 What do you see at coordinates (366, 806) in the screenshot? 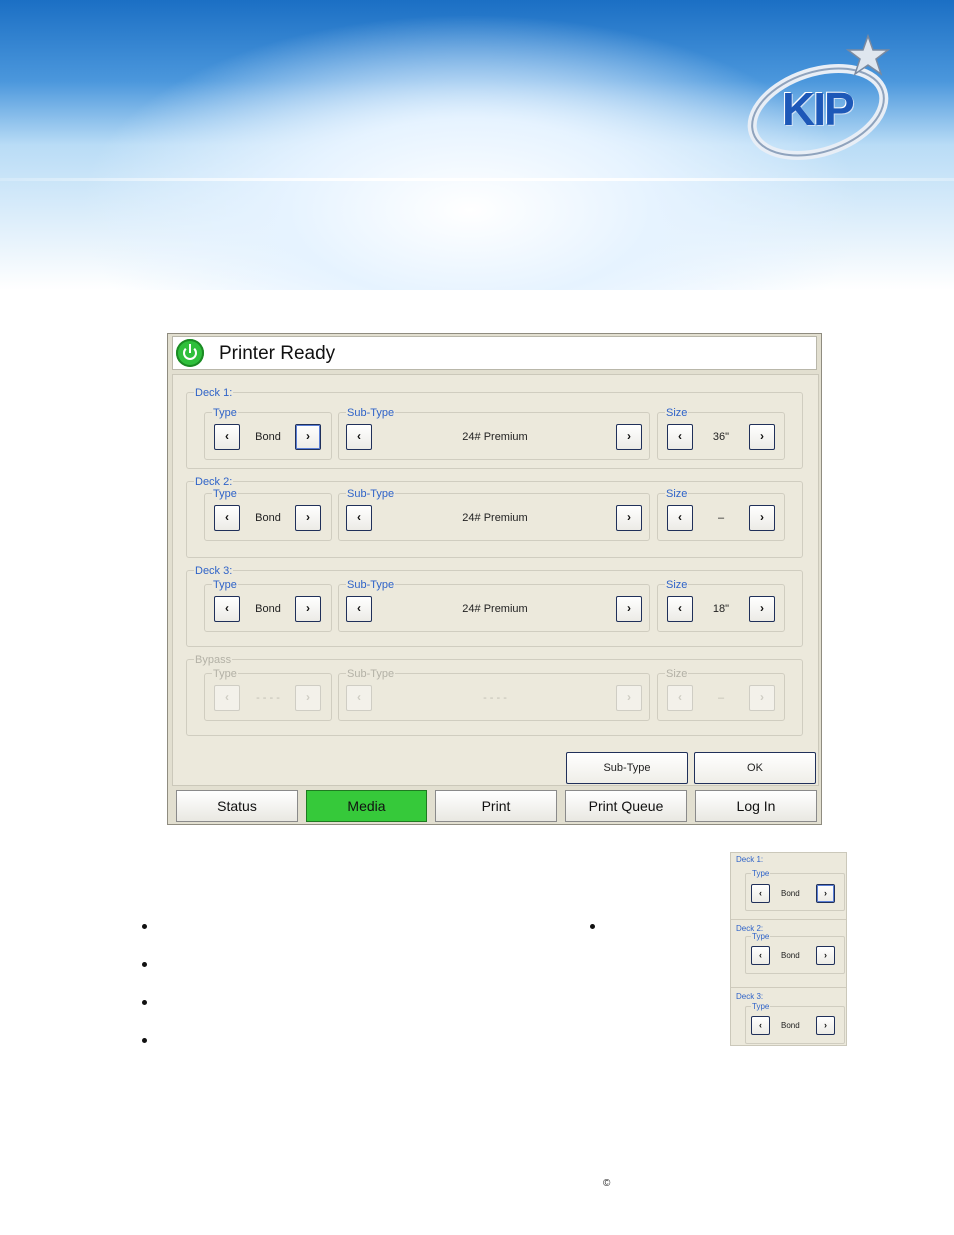
I see `tab-media: Media` at bounding box center [366, 806].